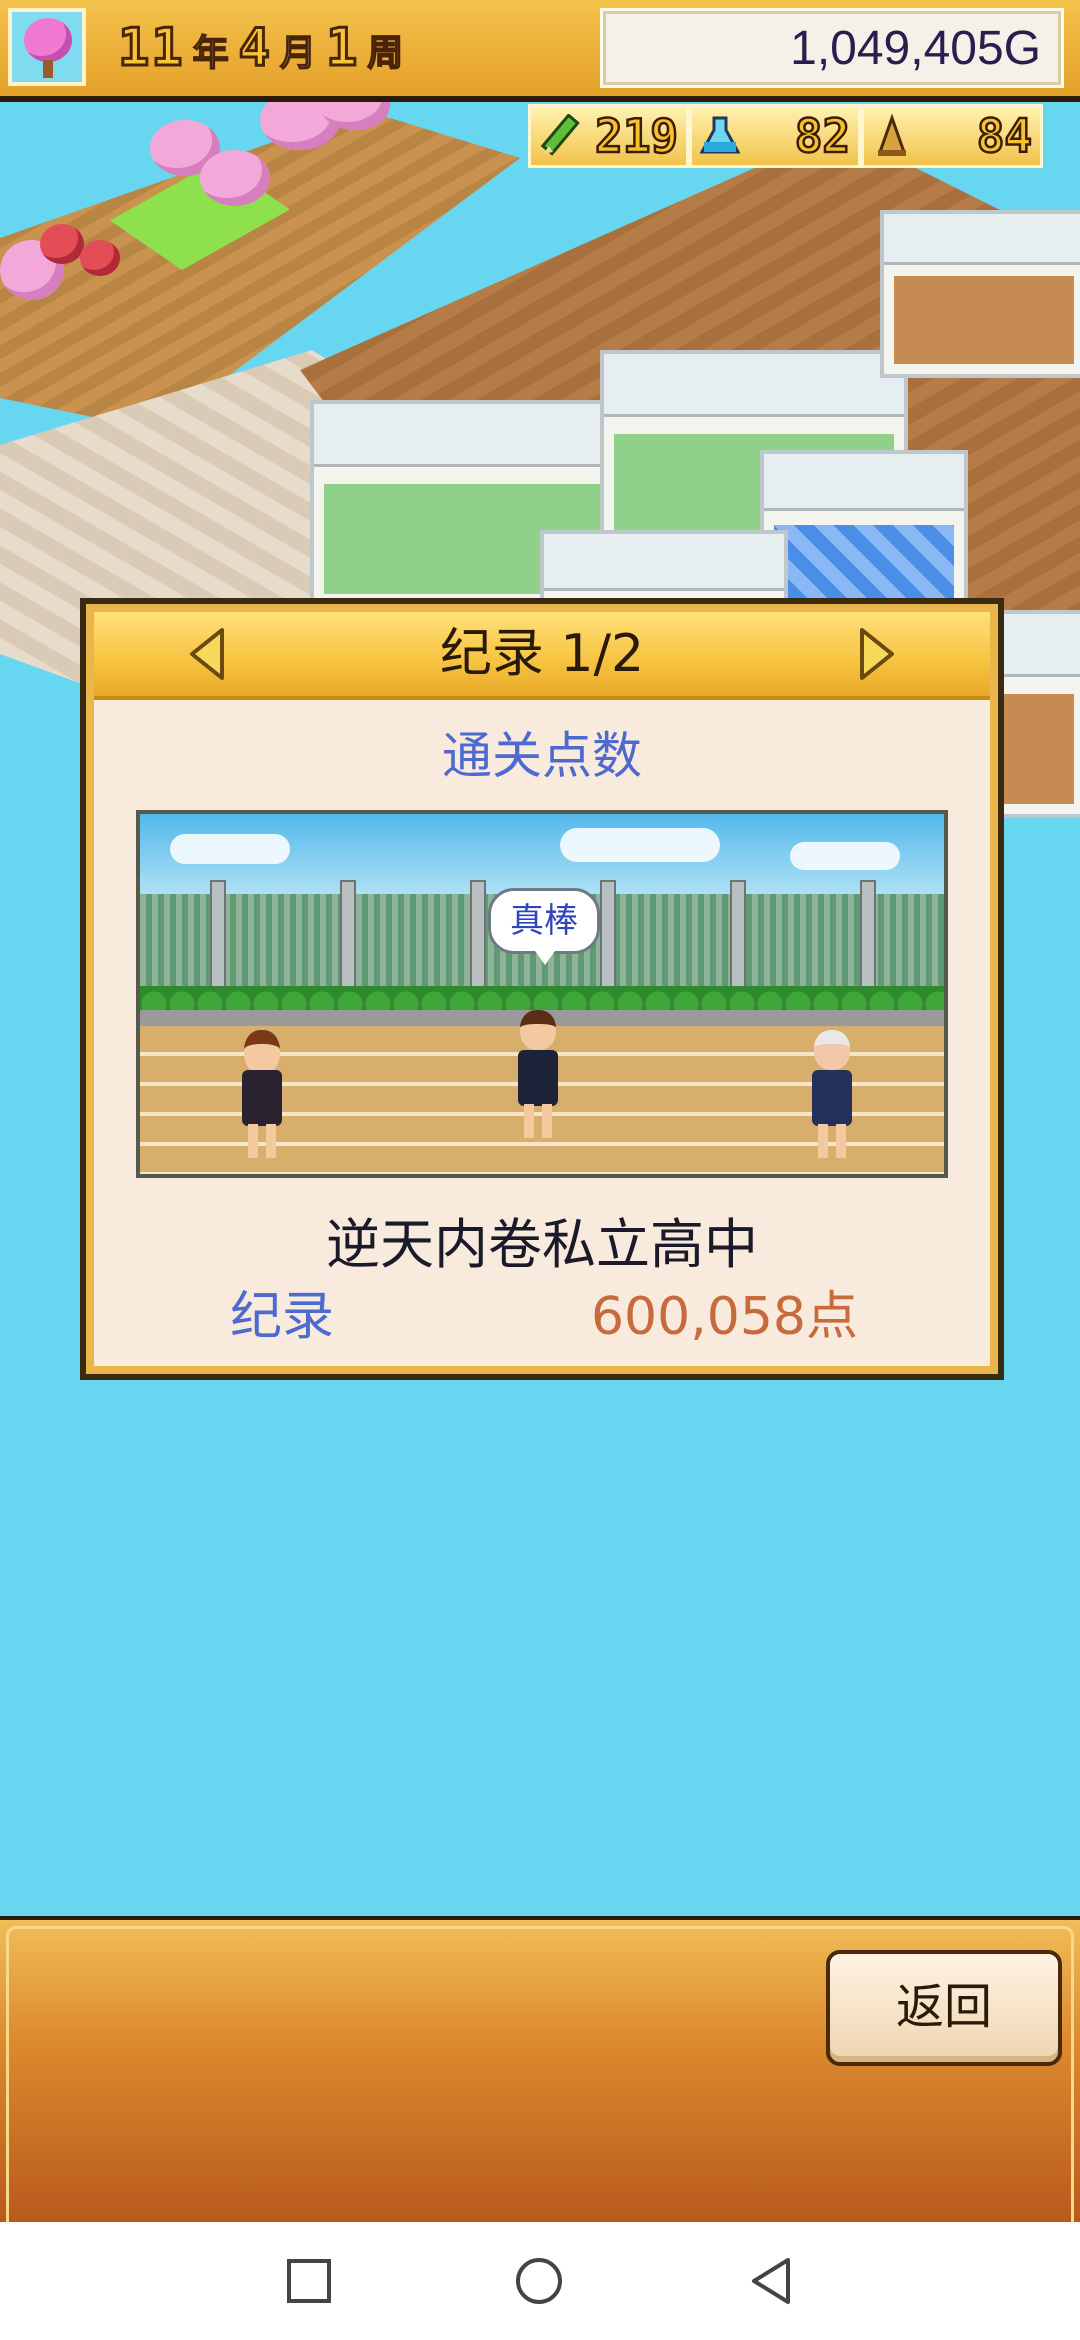 This screenshot has height=2340, width=1080. I want to click on record-value: 600,058点, so click(724, 1317).